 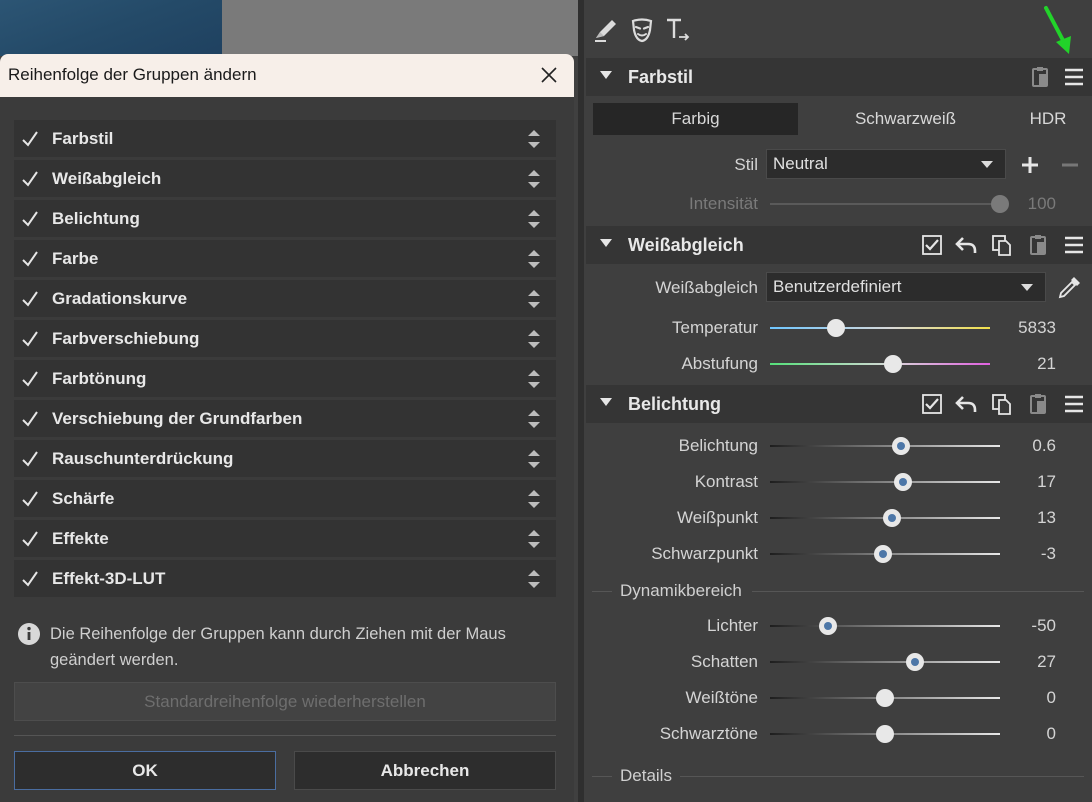 I want to click on group-row: Effekte, so click(x=285, y=538).